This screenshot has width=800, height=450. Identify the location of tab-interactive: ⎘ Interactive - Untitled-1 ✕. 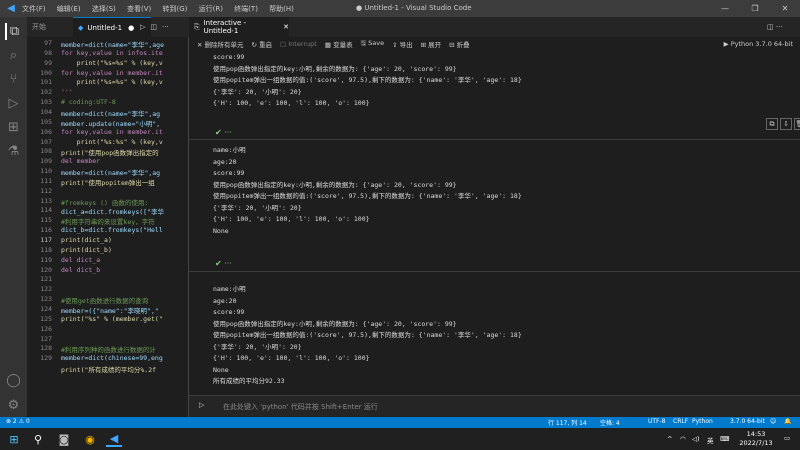
(239, 27).